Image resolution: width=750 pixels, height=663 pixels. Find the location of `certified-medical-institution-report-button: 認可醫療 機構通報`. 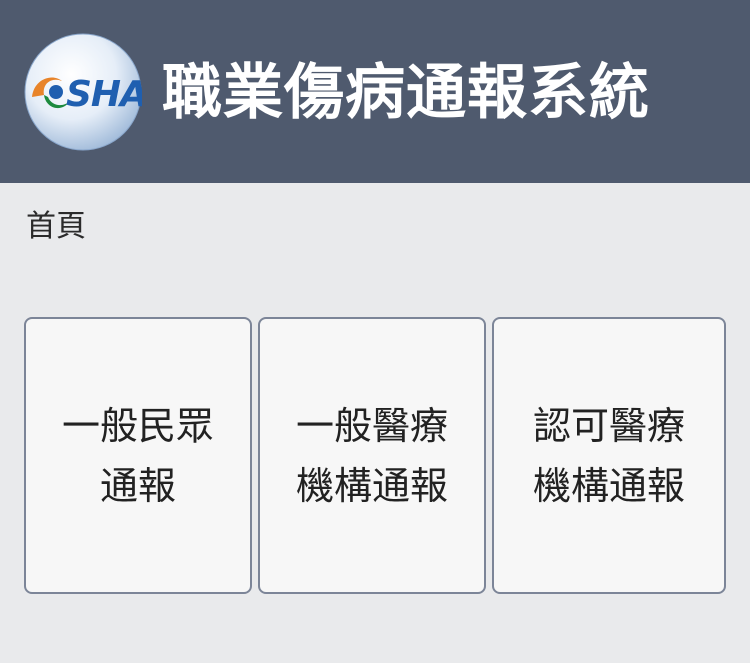

certified-medical-institution-report-button: 認可醫療 機構通報 is located at coordinates (609, 455).